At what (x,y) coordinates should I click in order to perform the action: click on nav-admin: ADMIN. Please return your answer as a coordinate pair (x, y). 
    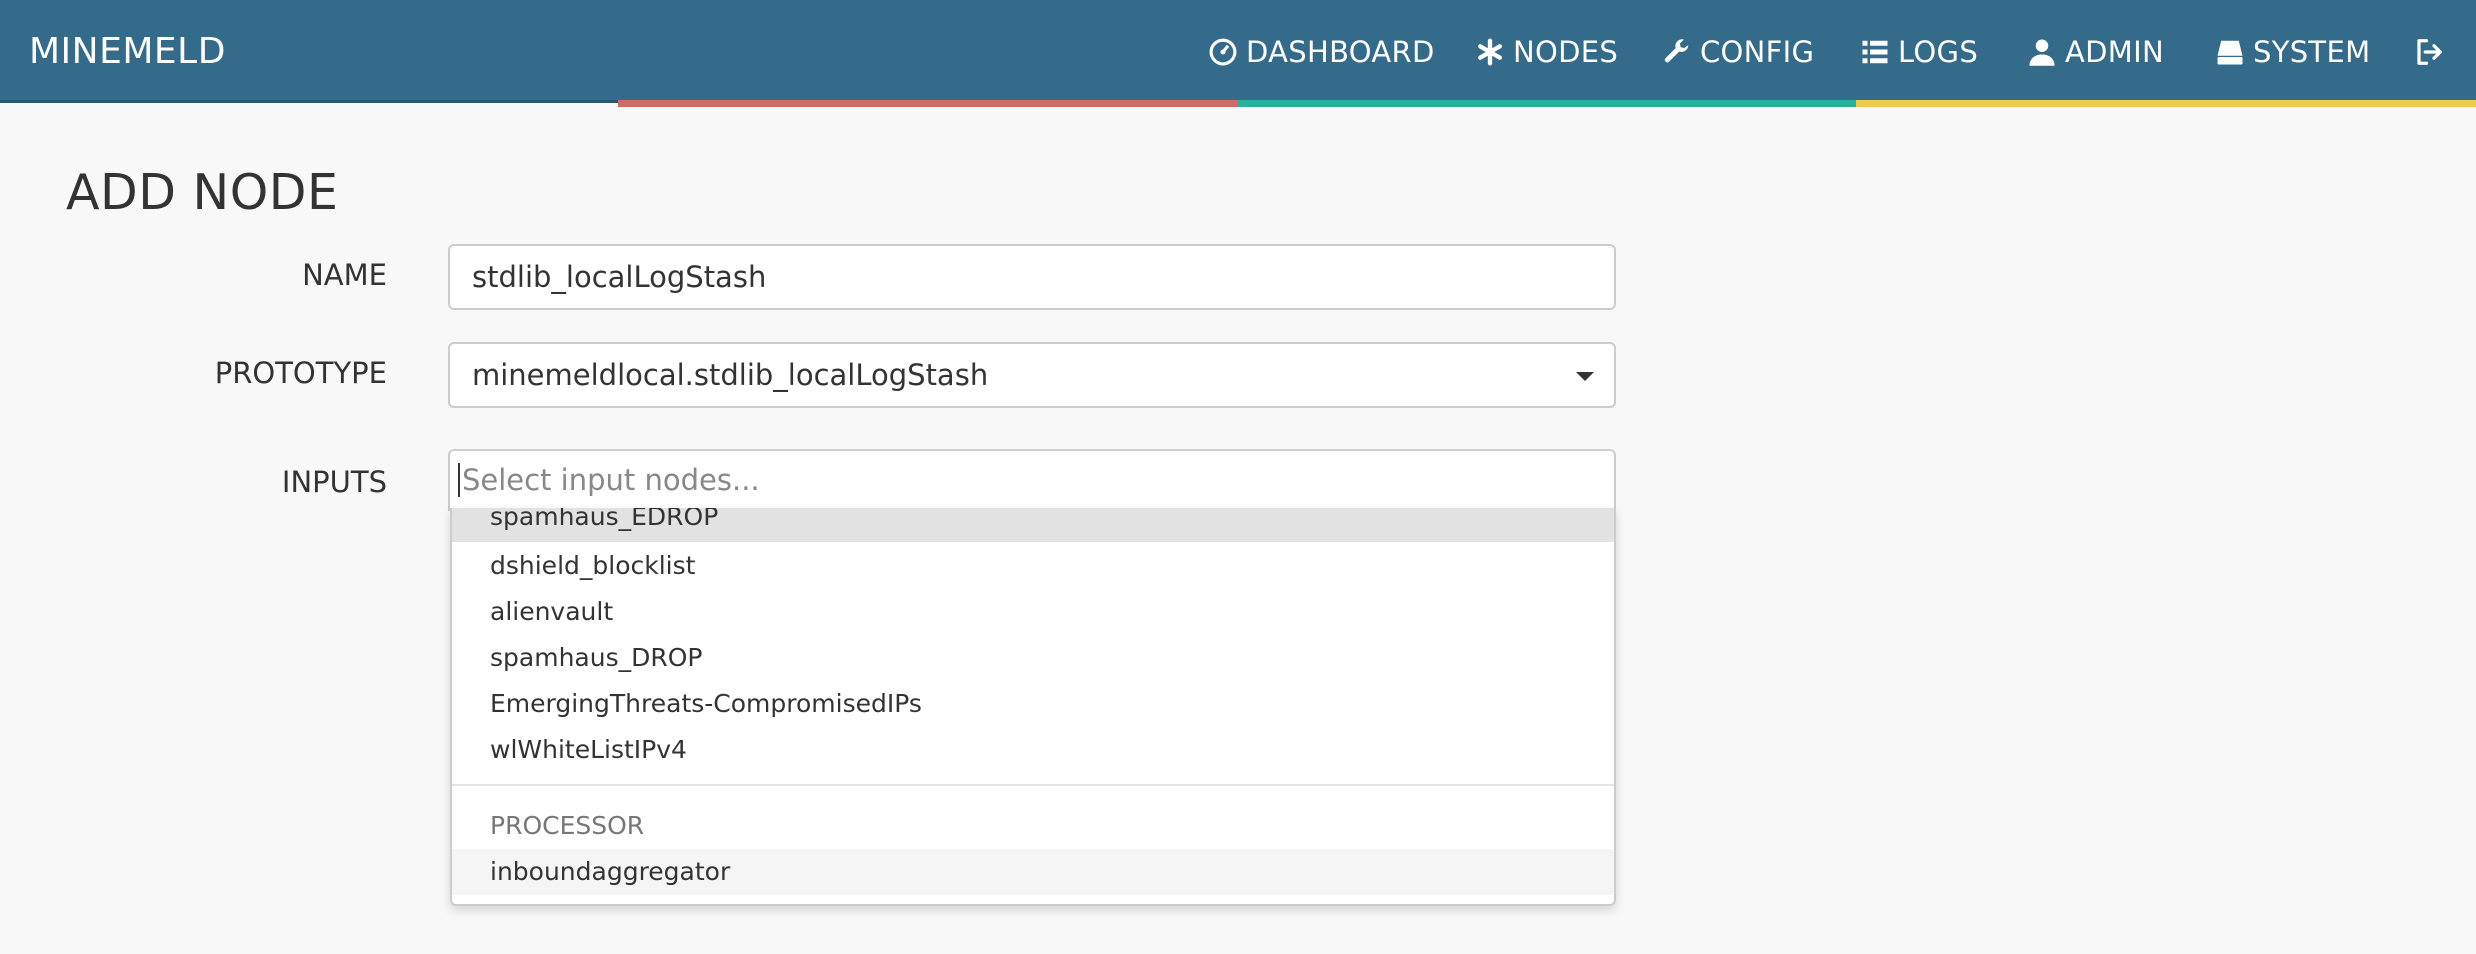
    Looking at the image, I should click on (2095, 51).